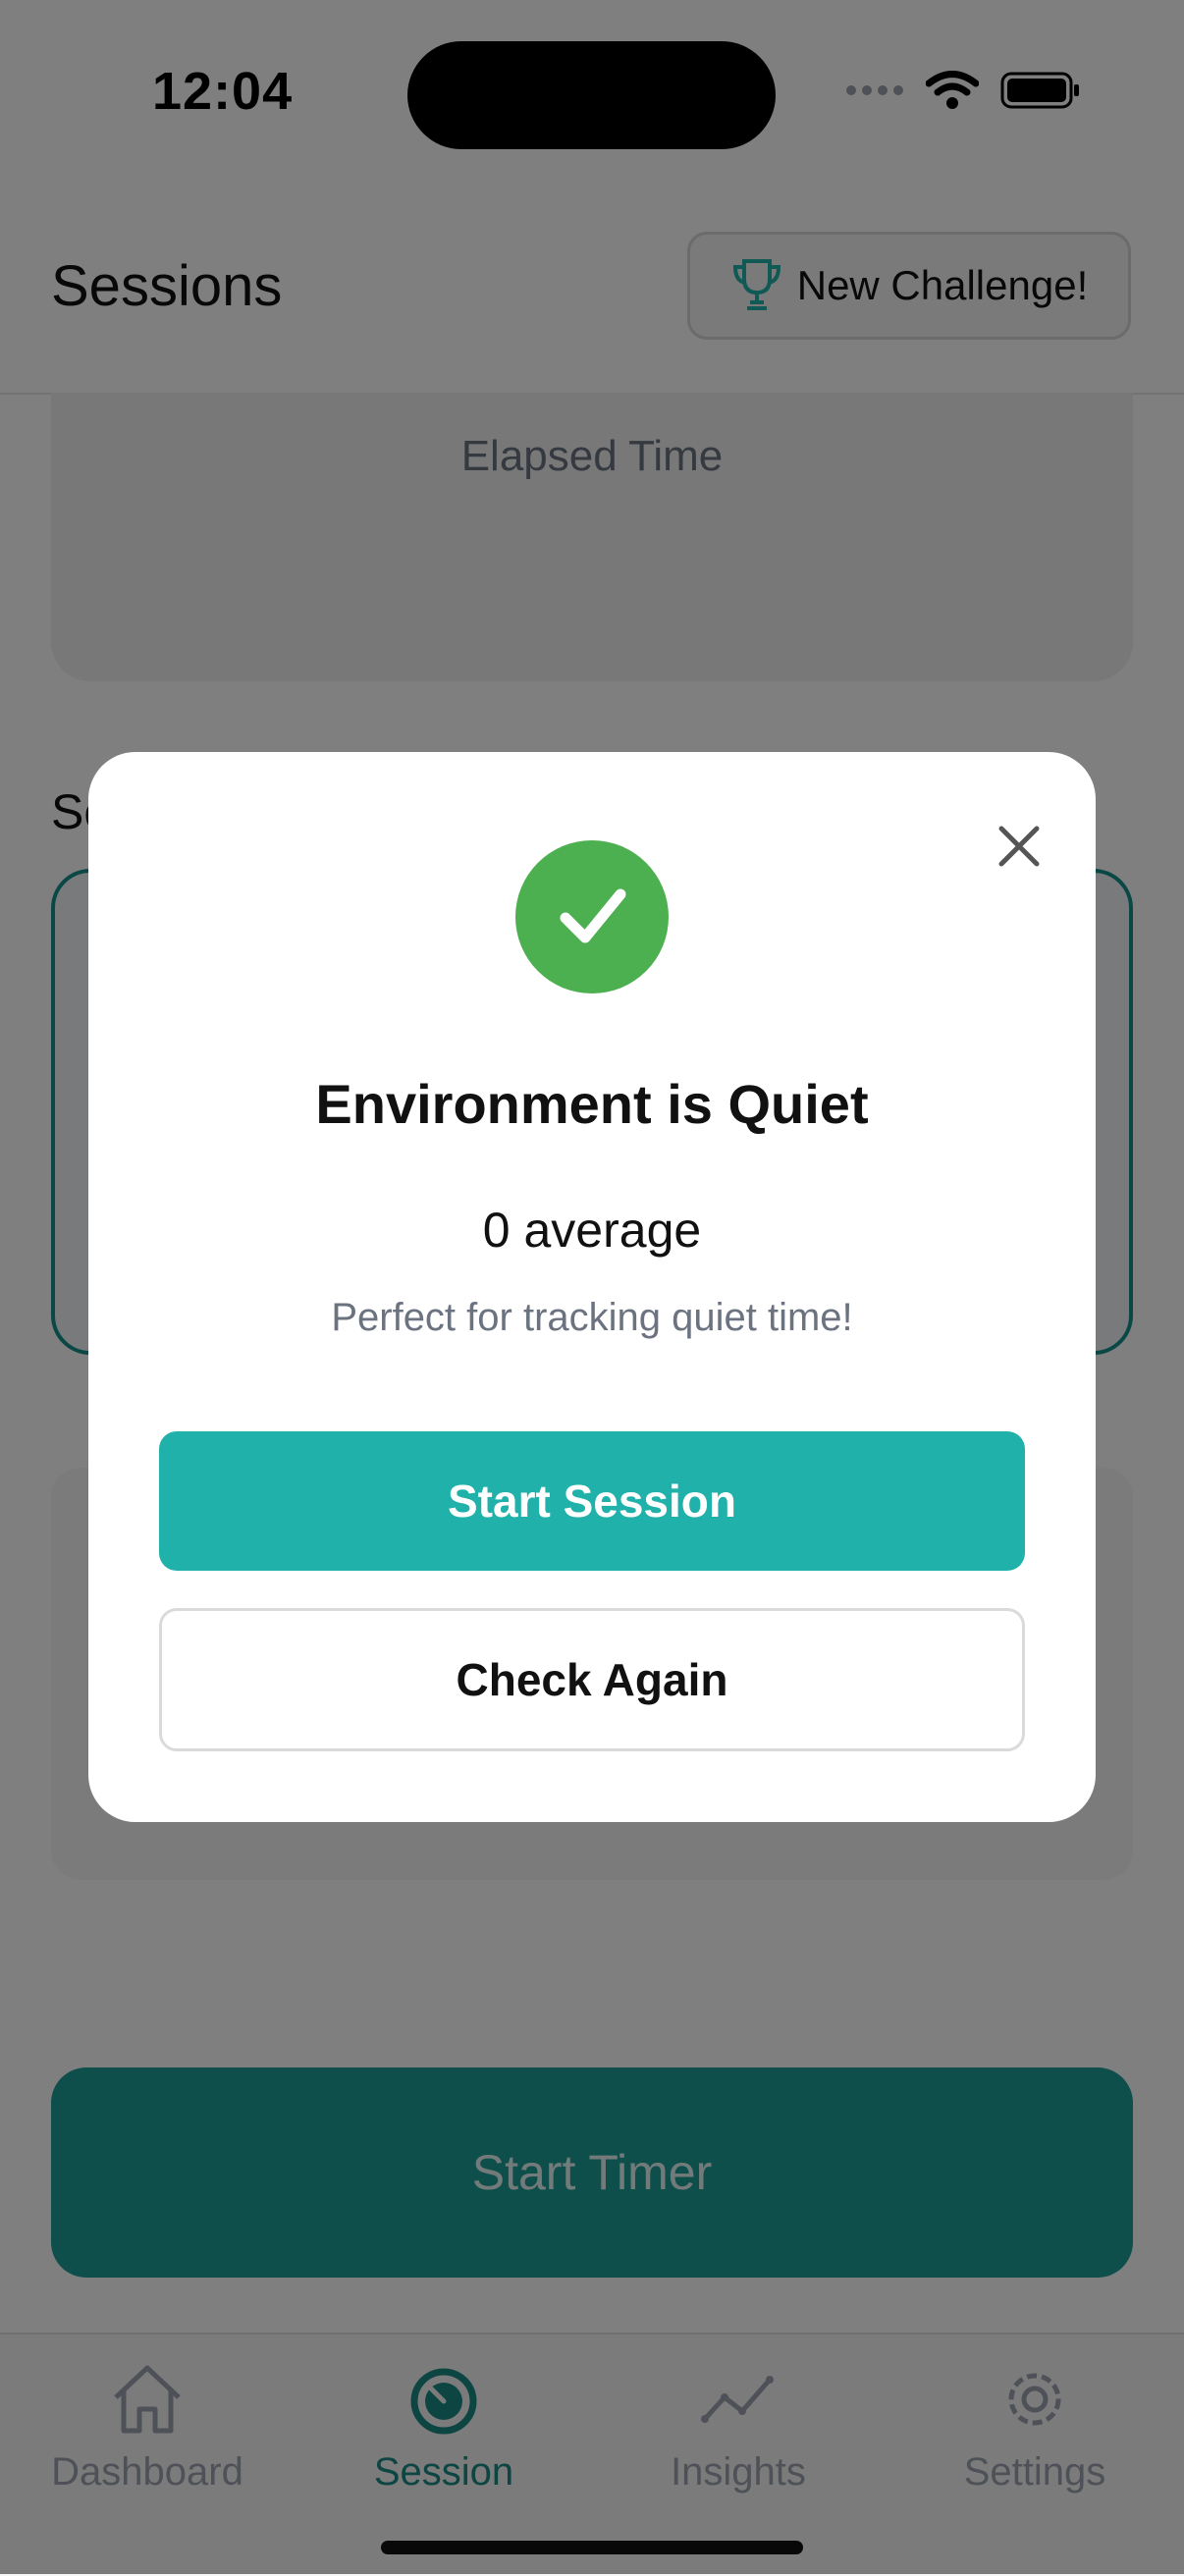 The height and width of the screenshot is (2576, 1184). I want to click on modal-subtitle: Perfect for tracking quiet time!, so click(592, 1317).